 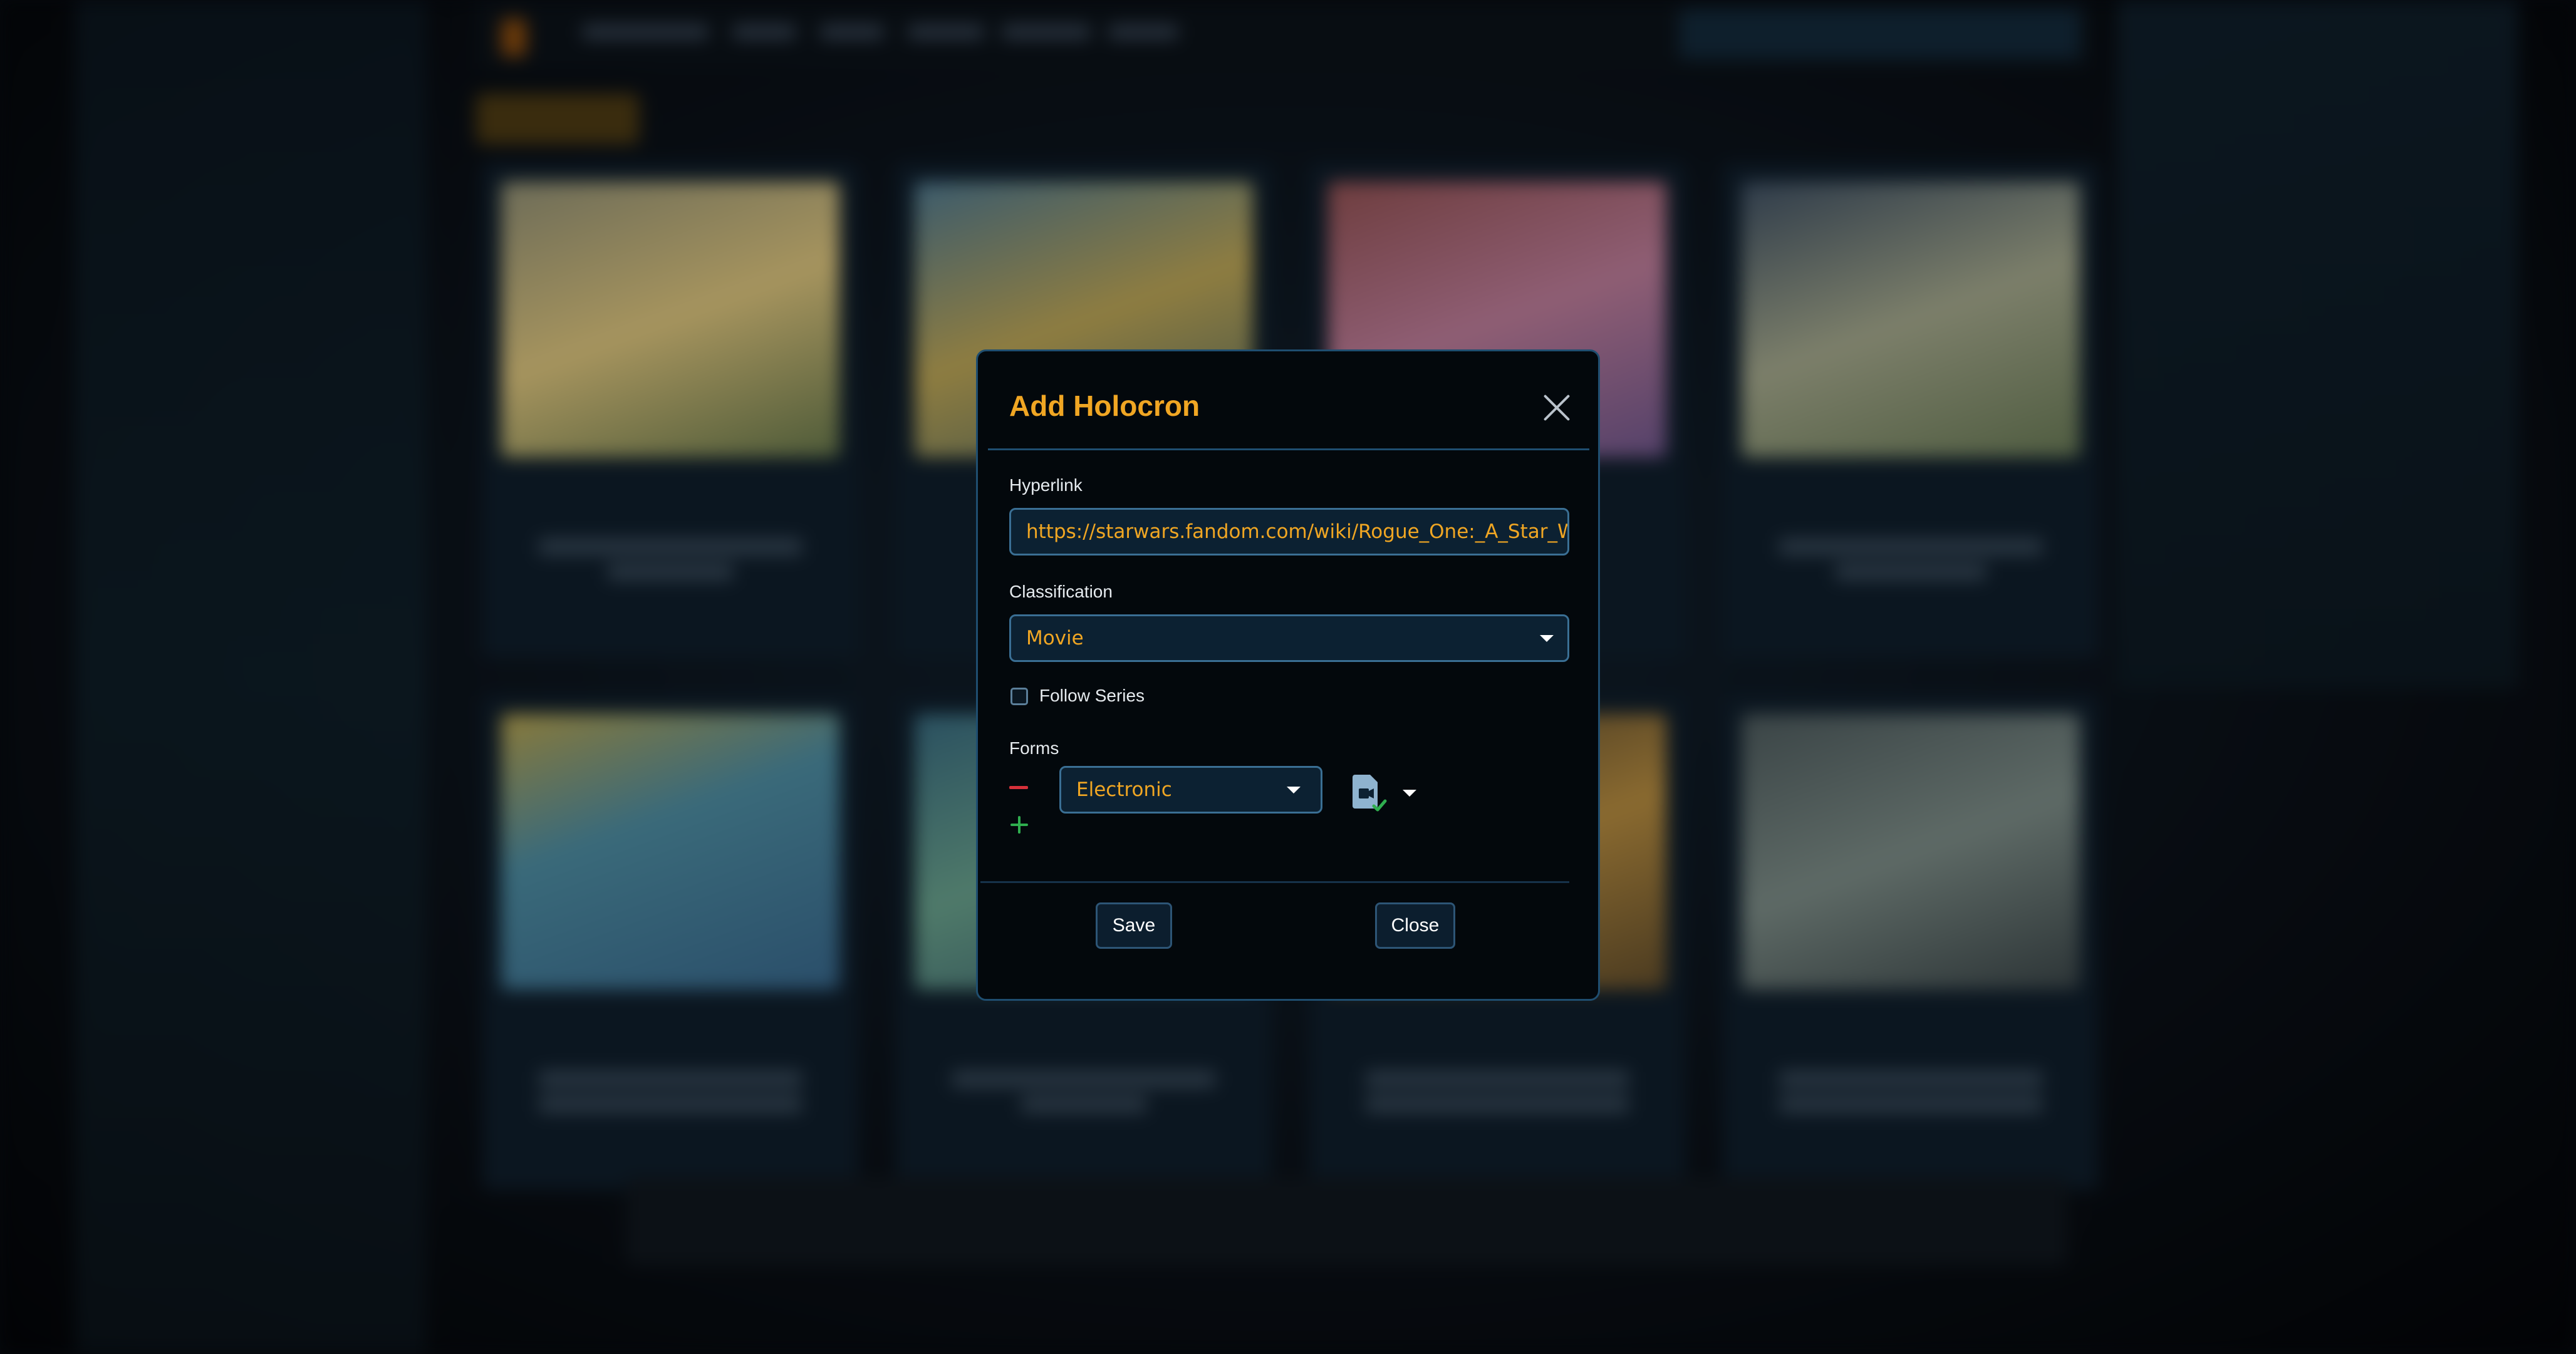 What do you see at coordinates (1104, 406) in the screenshot?
I see `dialog-title: Add Holocron` at bounding box center [1104, 406].